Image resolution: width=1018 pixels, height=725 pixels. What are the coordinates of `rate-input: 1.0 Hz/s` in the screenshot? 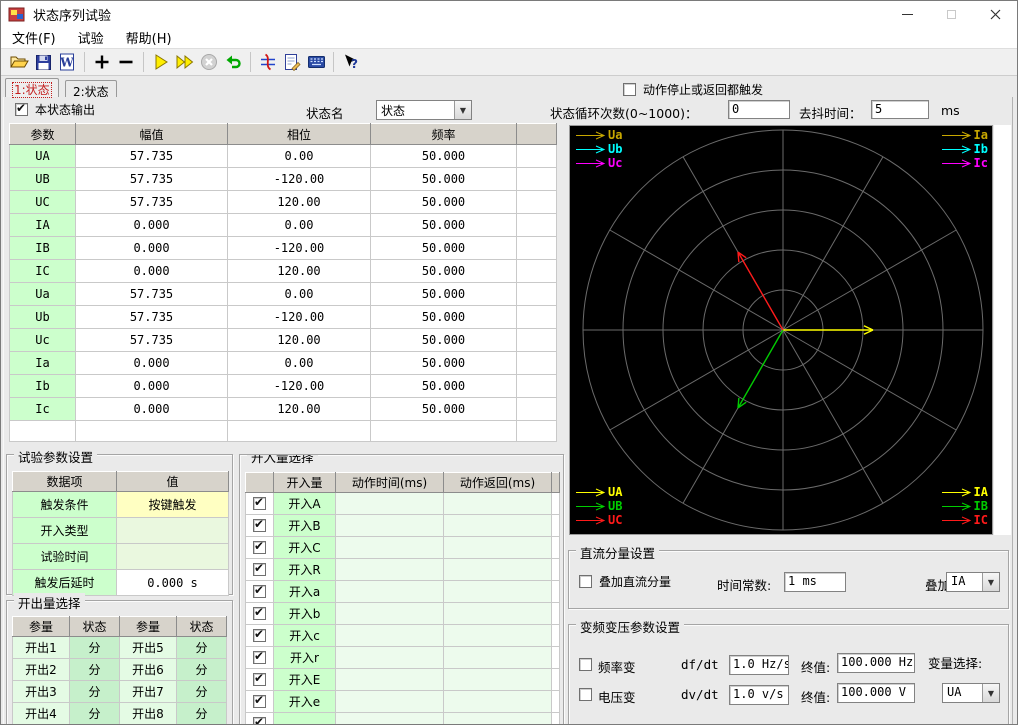 It's located at (759, 665).